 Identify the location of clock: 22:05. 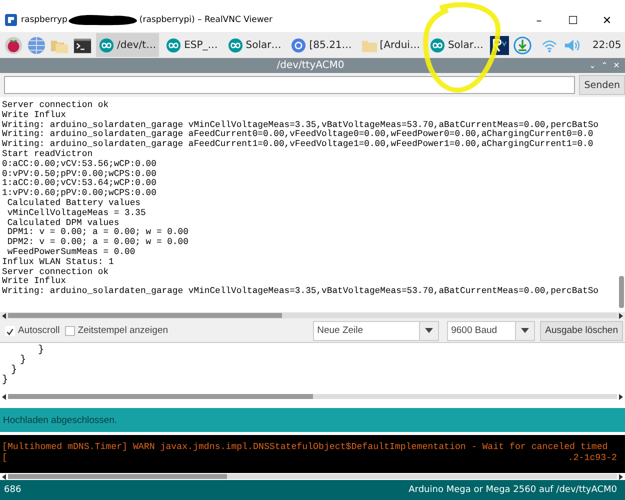
(607, 45).